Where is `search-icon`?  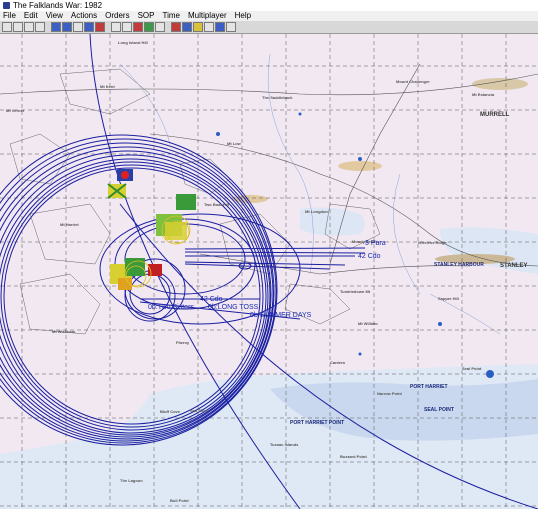
search-icon is located at coordinates (78, 27).